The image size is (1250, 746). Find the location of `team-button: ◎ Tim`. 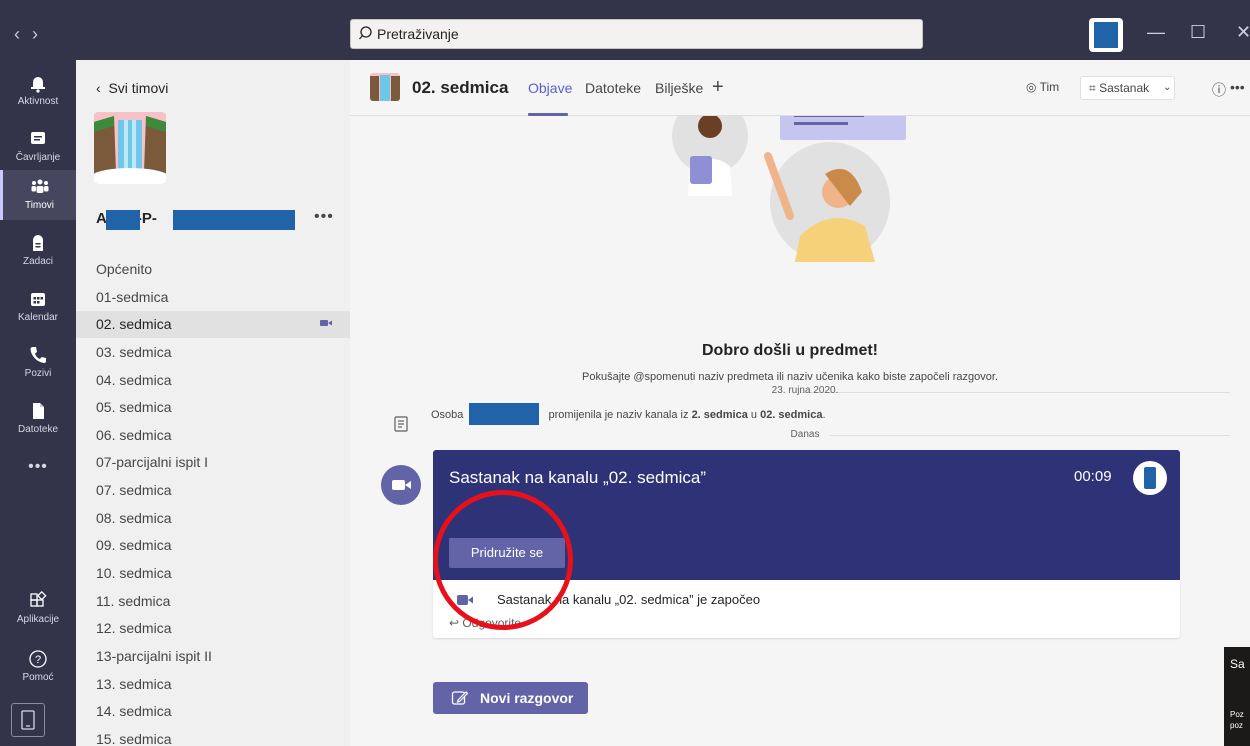

team-button: ◎ Tim is located at coordinates (1045, 88).